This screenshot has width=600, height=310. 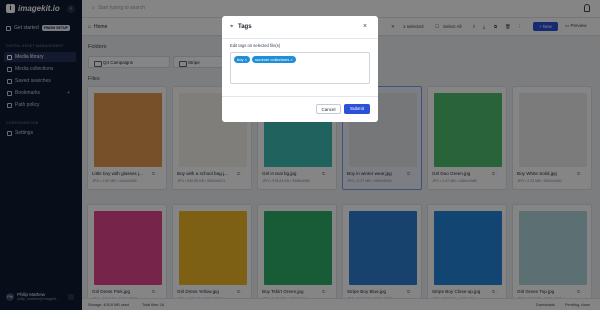 I want to click on tag-chip-label: summer collections, so click(x=272, y=59).